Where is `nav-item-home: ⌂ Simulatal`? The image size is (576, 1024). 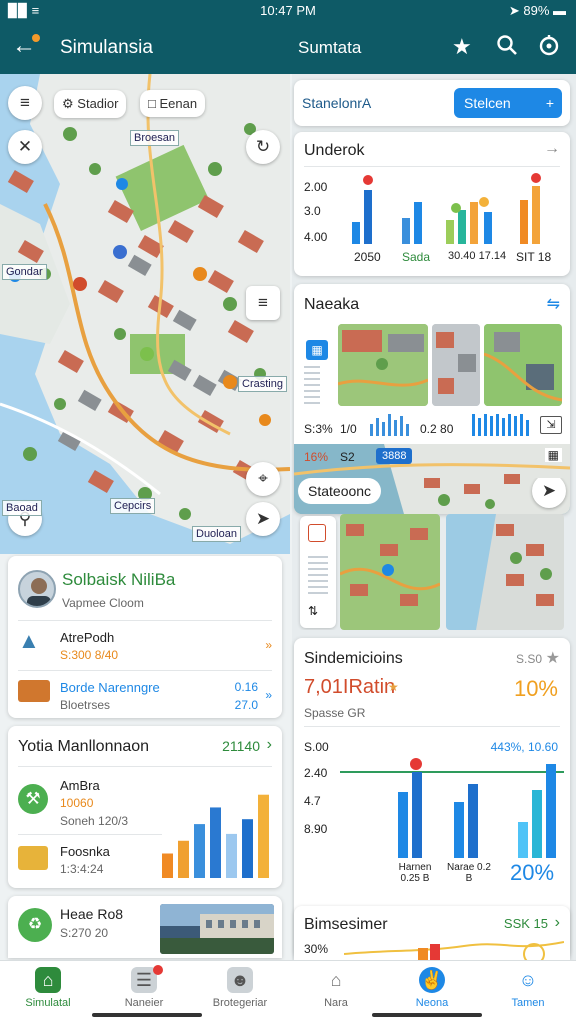
nav-item-home: ⌂ Simulatal is located at coordinates (48, 988).